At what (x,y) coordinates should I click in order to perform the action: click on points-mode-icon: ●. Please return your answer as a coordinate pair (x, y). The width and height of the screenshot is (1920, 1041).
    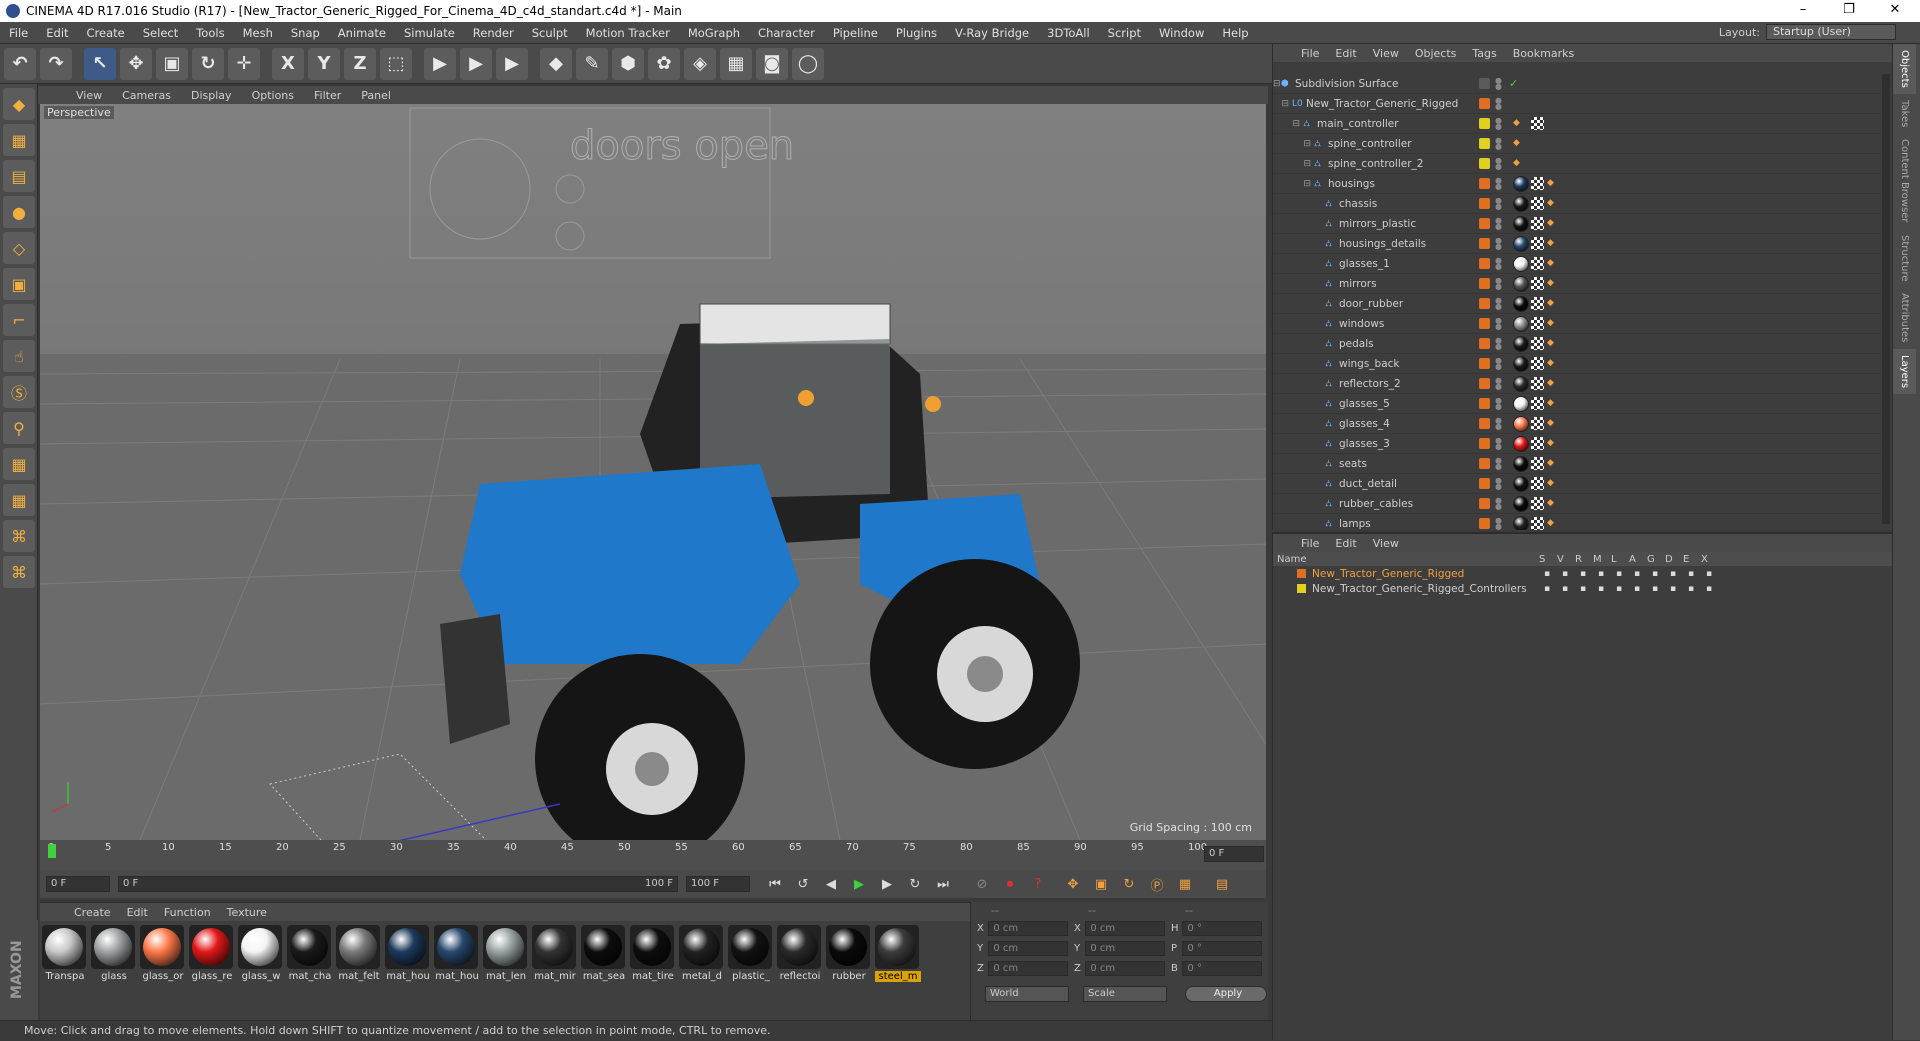
    Looking at the image, I should click on (19, 212).